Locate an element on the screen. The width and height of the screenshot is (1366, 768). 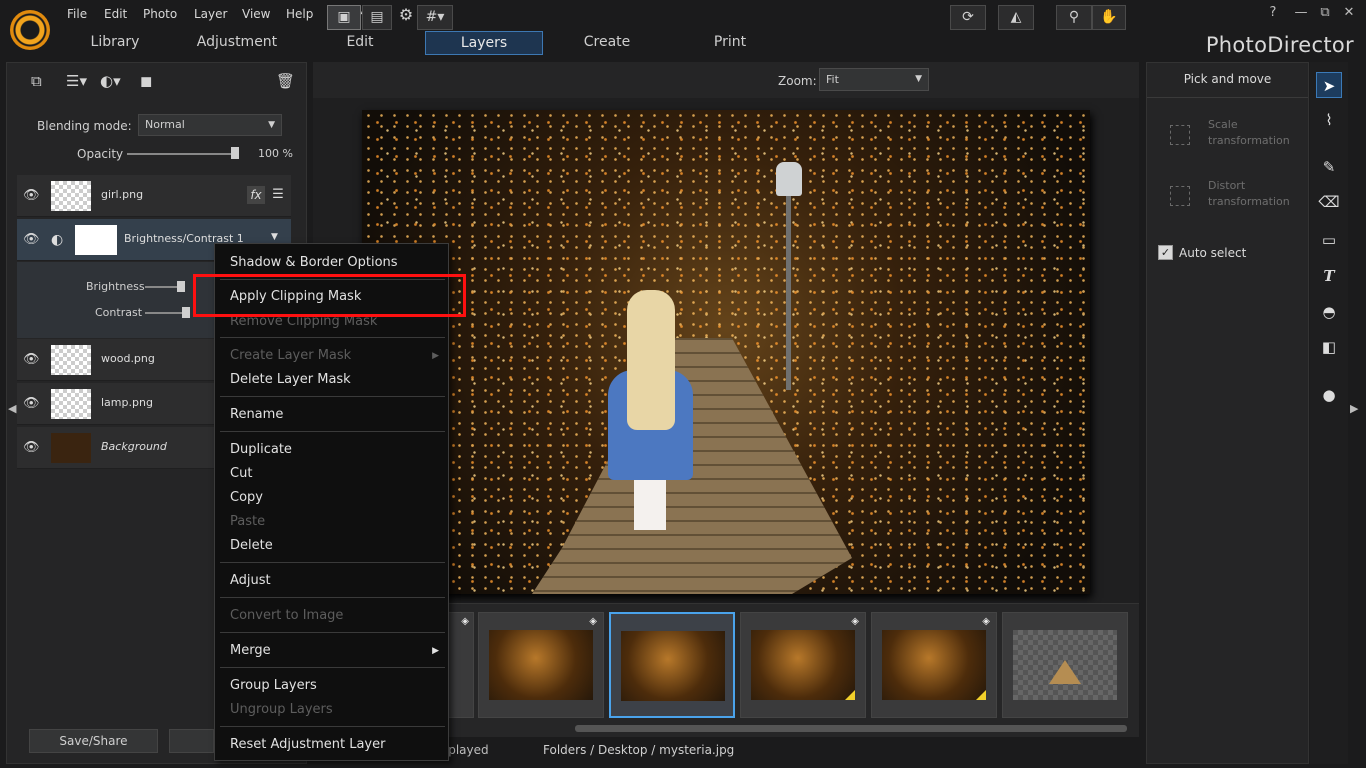
film-thumbnail is located at coordinates (1065, 665).